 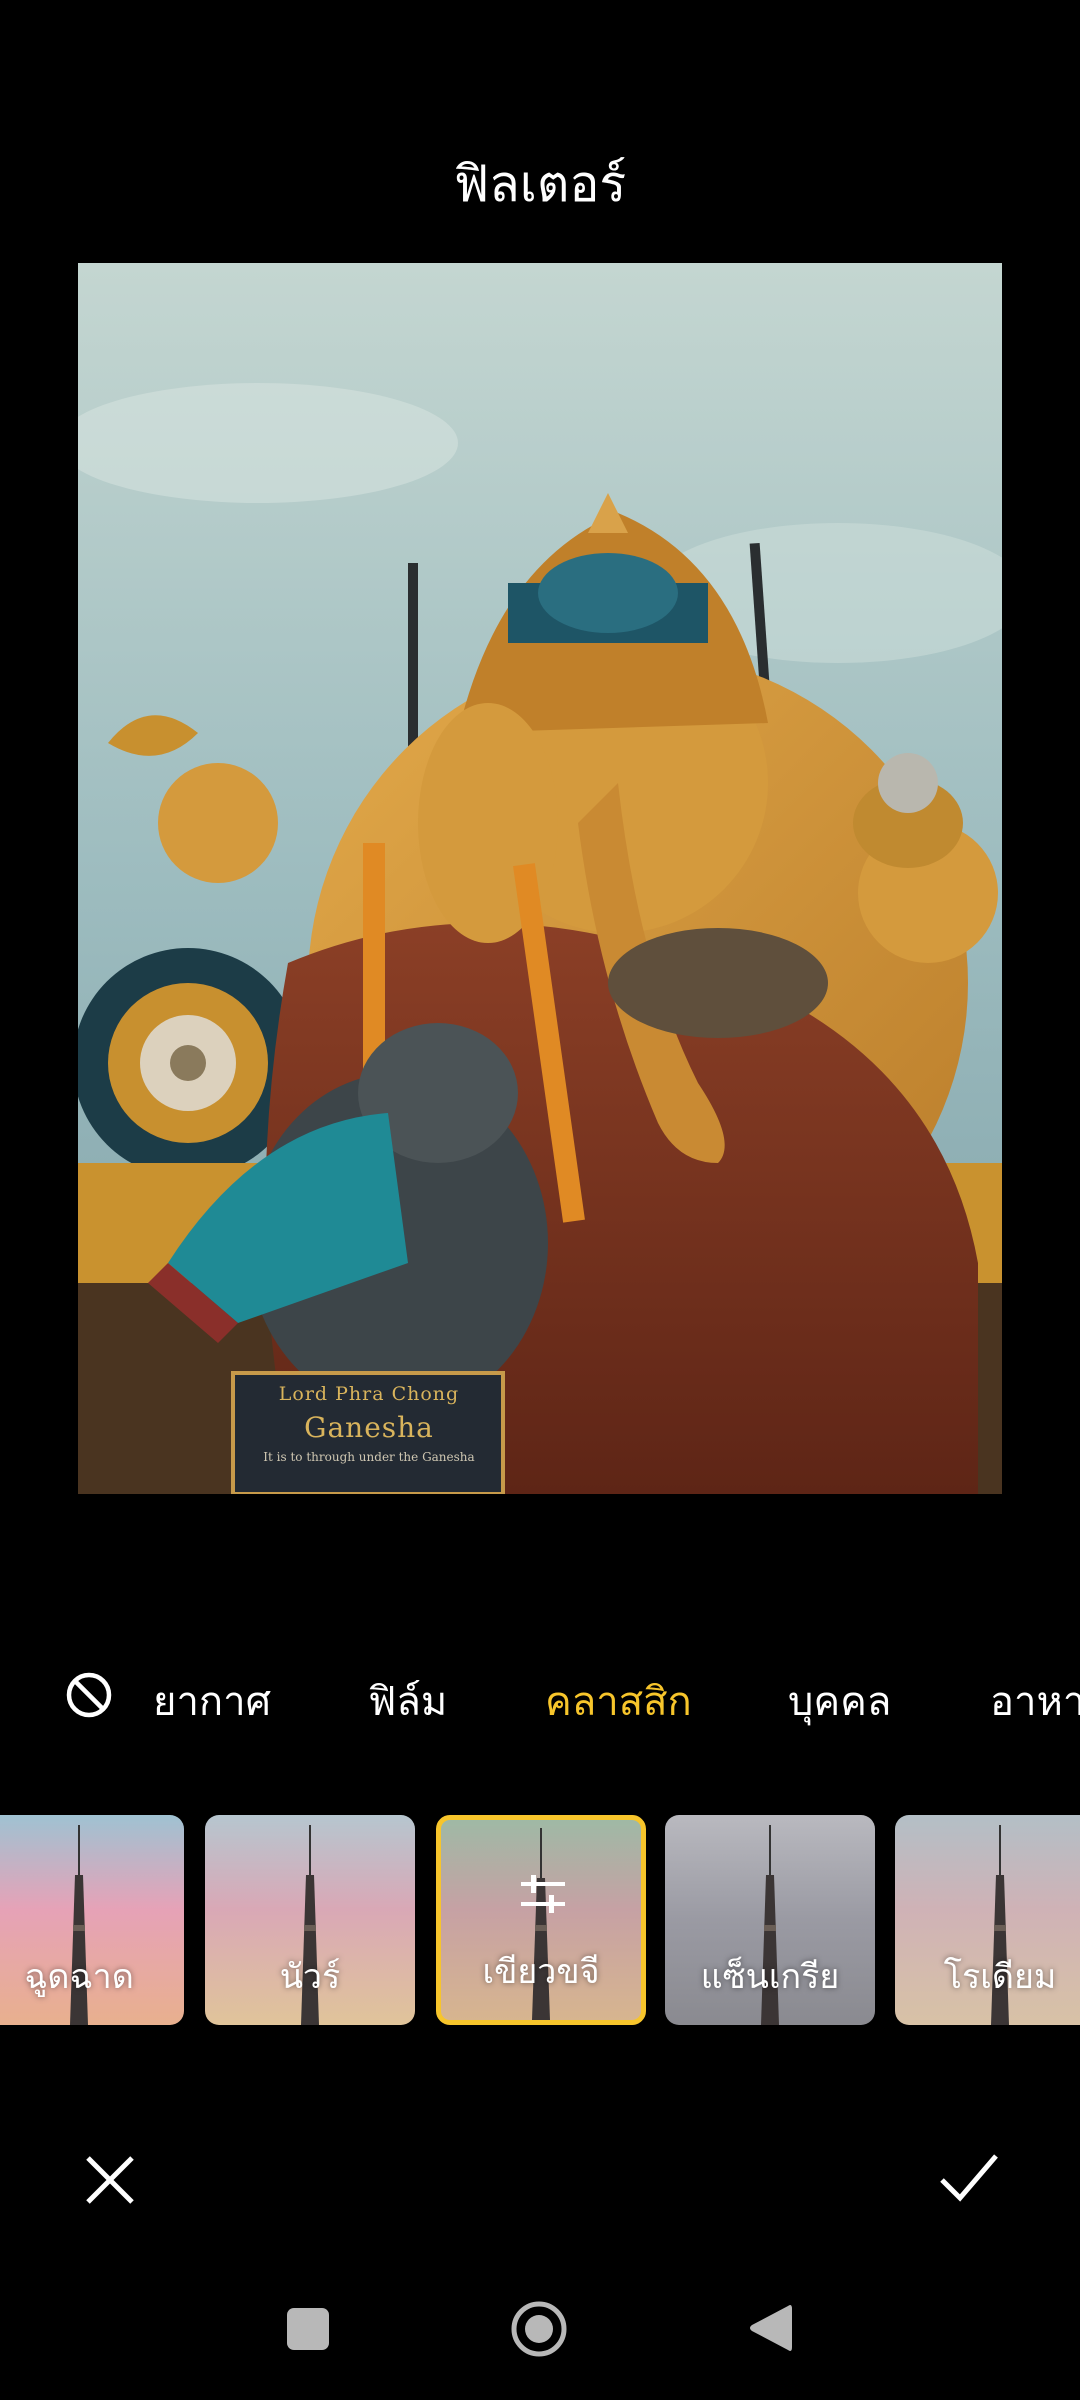 What do you see at coordinates (969, 2178) in the screenshot?
I see `checkmark-icon` at bounding box center [969, 2178].